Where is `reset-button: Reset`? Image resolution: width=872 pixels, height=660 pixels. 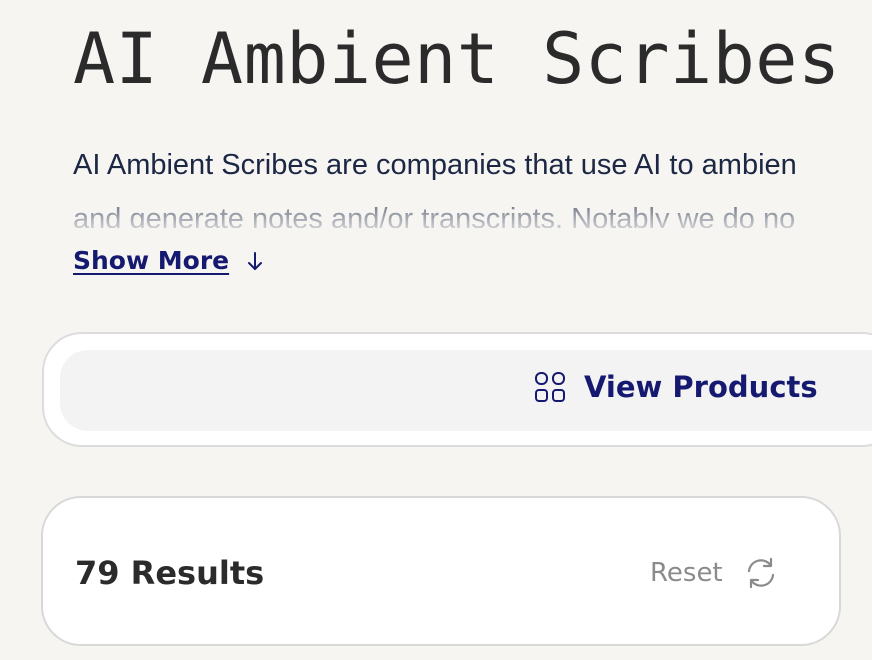
reset-button: Reset is located at coordinates (714, 573).